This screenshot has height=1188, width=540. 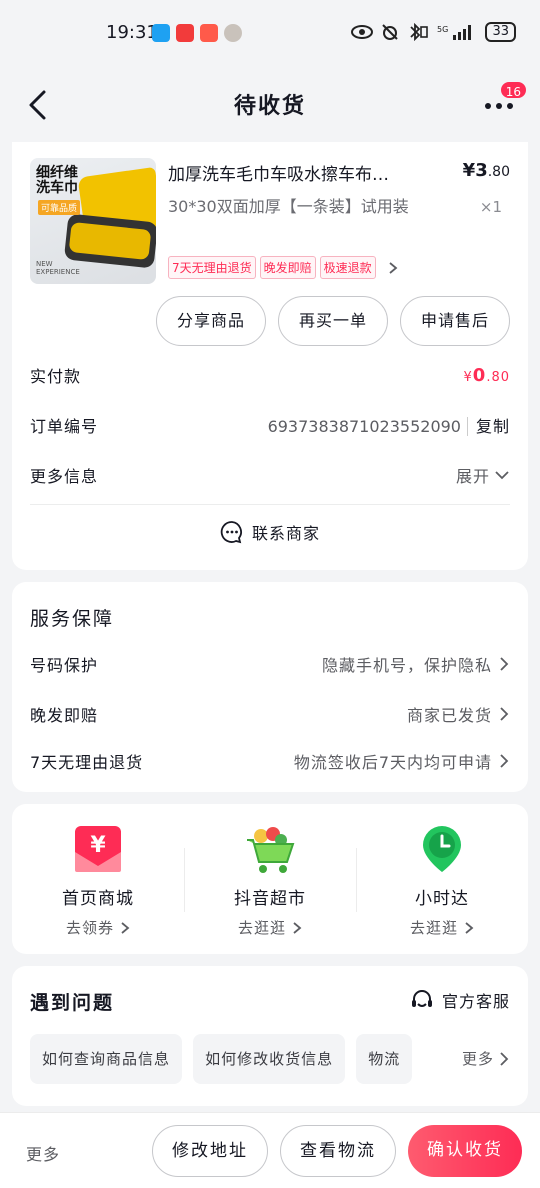 I want to click on service-desc: 隐藏手机号，保护隐私, so click(x=416, y=664).